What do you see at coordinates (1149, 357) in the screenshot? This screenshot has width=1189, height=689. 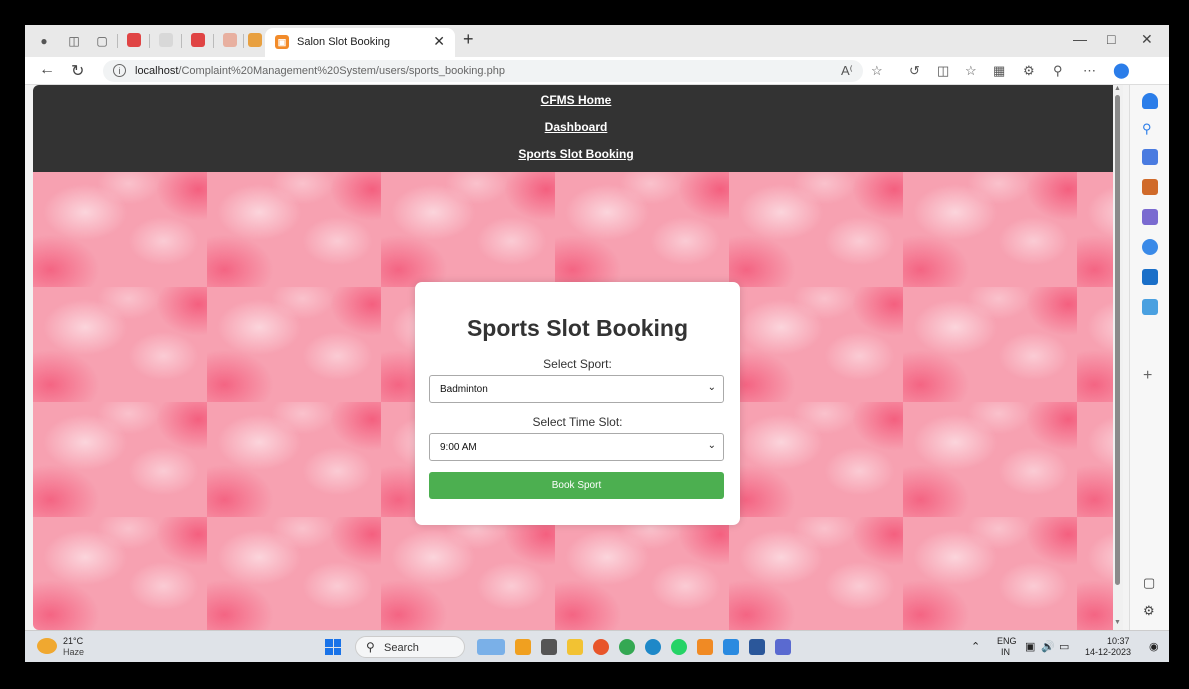 I see `edge-sidebar: ⚲ + ▢ ⚙` at bounding box center [1149, 357].